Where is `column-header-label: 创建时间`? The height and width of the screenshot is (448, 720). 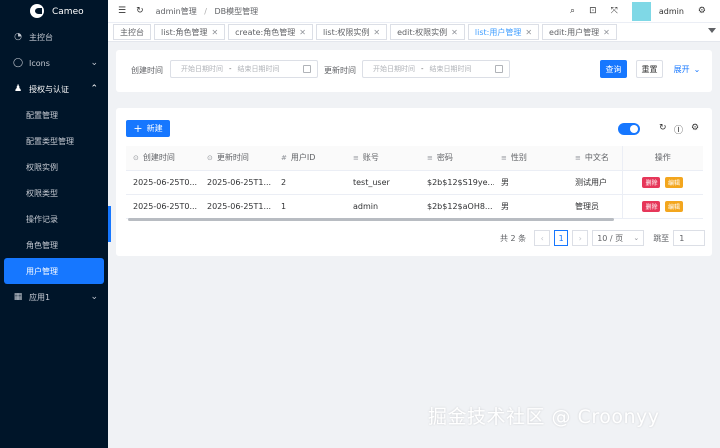
column-header-label: 创建时间 is located at coordinates (158, 158).